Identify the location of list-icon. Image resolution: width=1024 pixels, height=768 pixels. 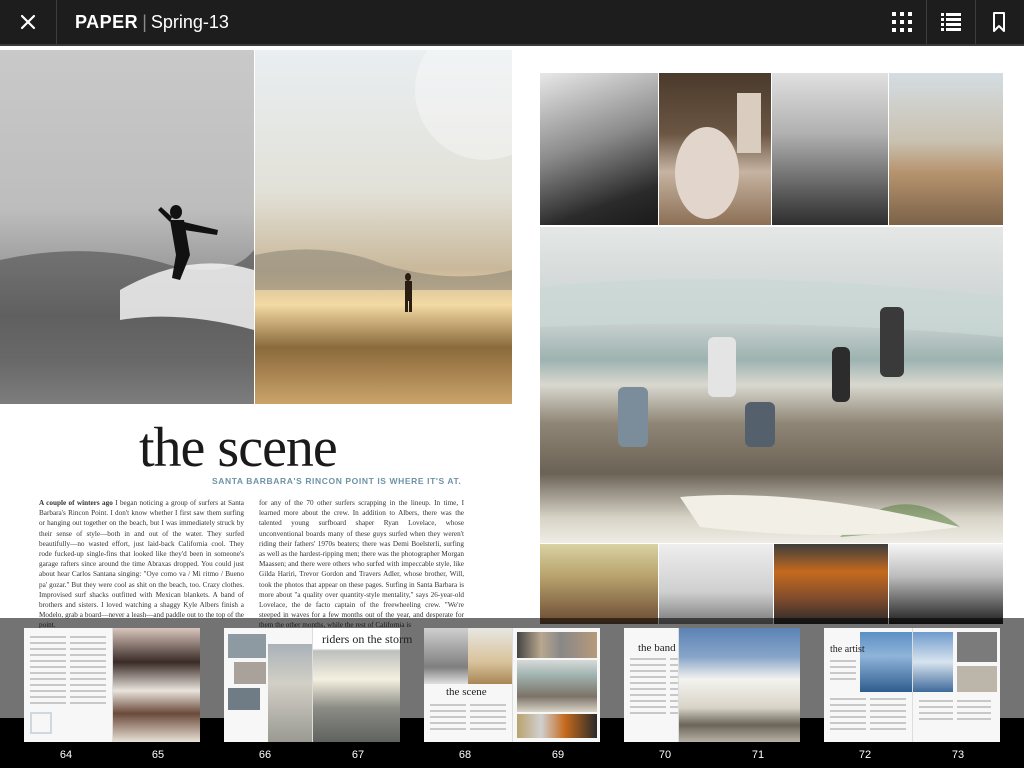
(951, 22).